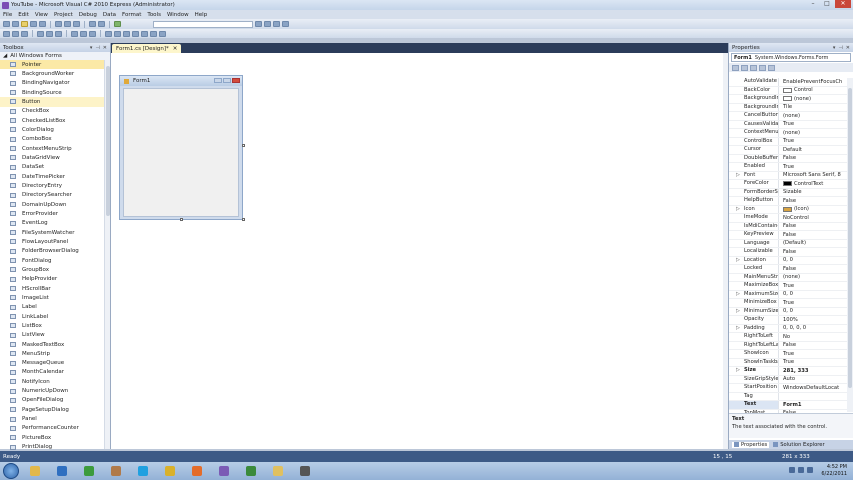 This screenshot has width=853, height=480. I want to click on property-row-backgroundimagelayout: BackgroundImageLayoutTile, so click(788, 107).